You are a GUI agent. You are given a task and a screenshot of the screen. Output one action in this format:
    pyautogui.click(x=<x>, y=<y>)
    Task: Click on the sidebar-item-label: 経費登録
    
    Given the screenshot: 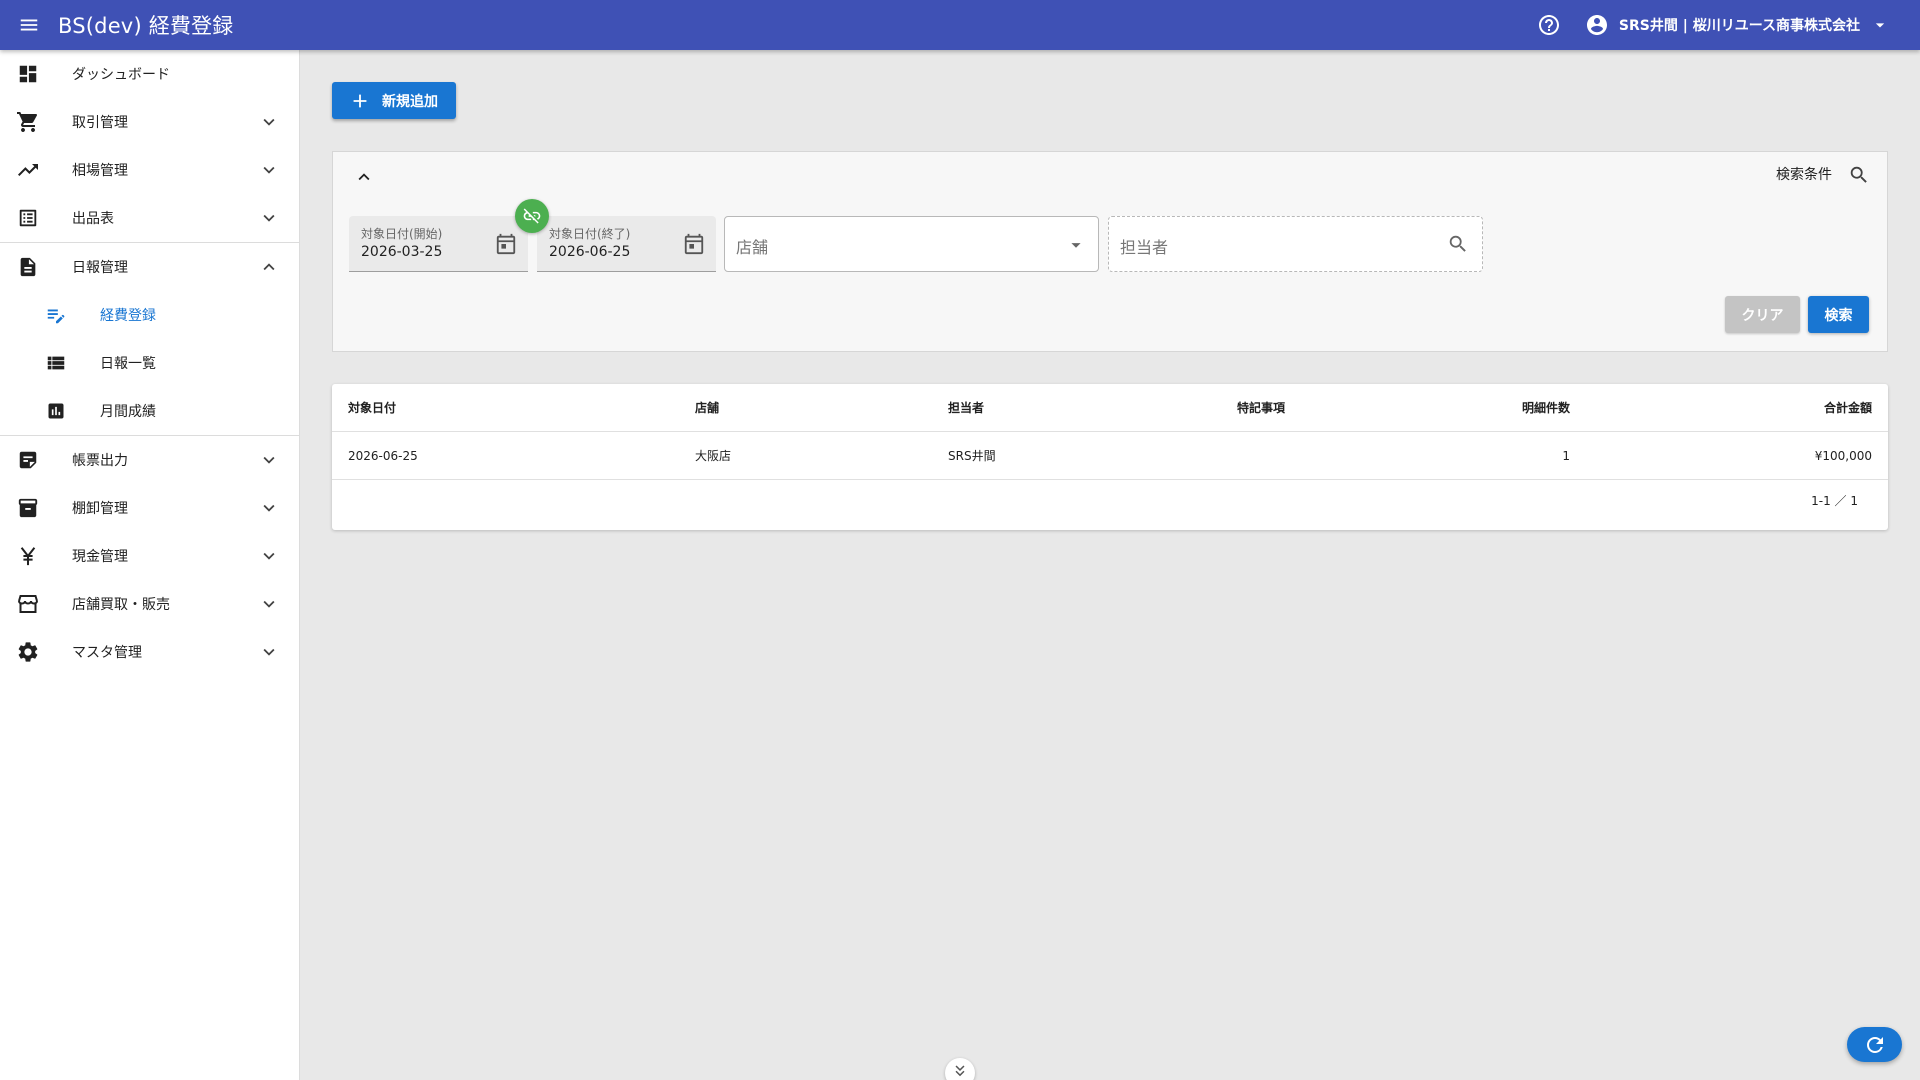 What is the action you would take?
    pyautogui.click(x=128, y=316)
    